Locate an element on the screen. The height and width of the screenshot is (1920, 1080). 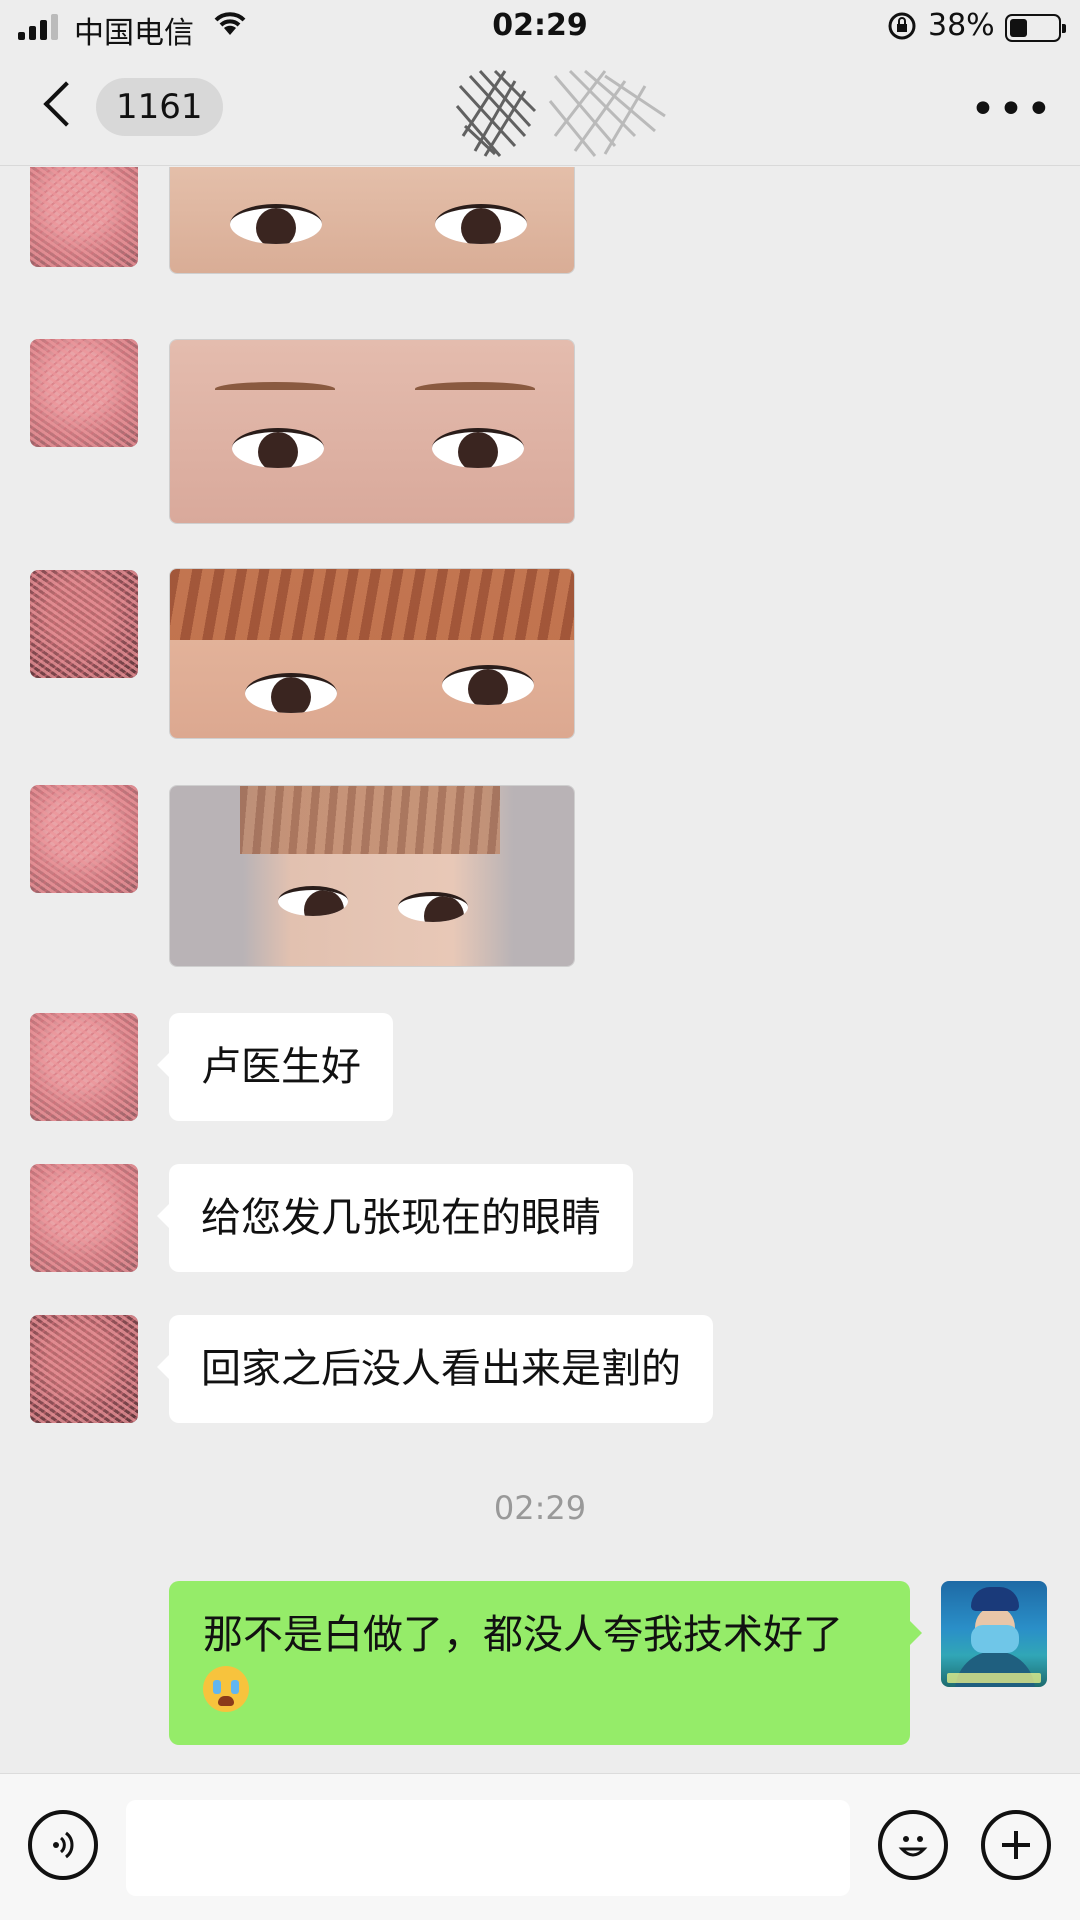
plus-icon is located at coordinates (1016, 1845).